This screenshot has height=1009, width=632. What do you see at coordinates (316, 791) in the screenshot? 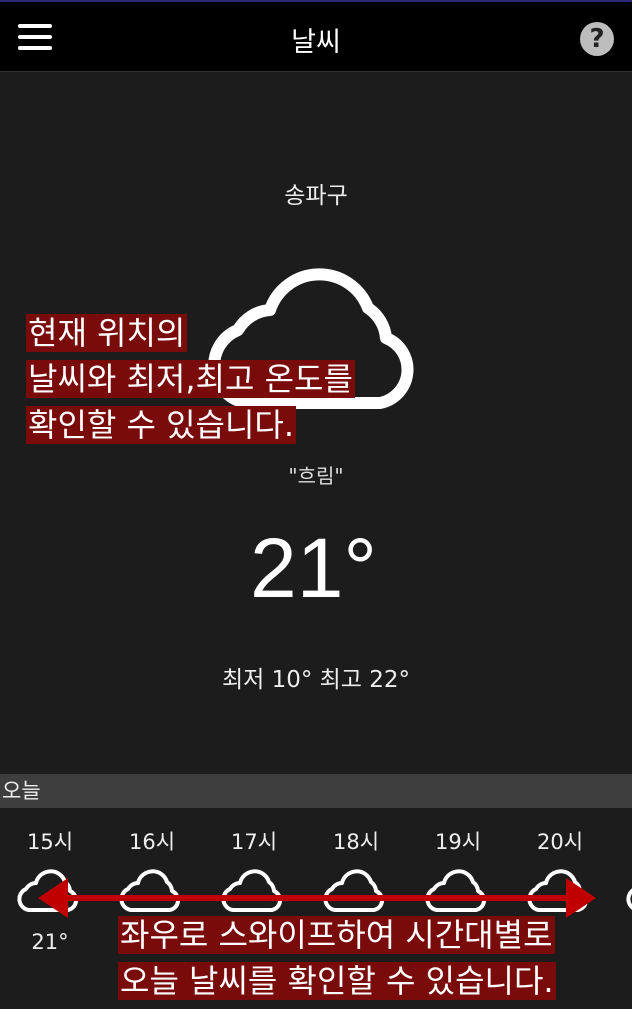
I see `today-section-header: 오늘` at bounding box center [316, 791].